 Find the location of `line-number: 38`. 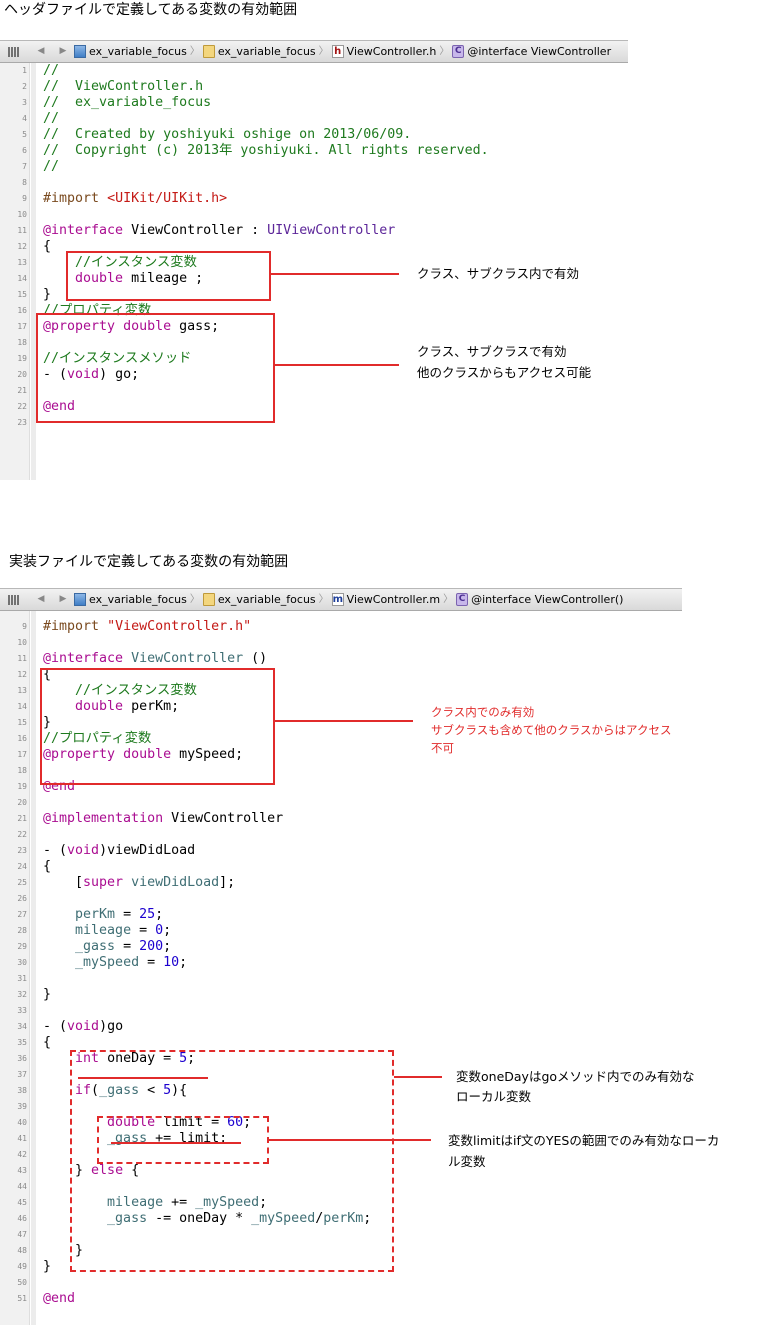

line-number: 38 is located at coordinates (22, 1090).